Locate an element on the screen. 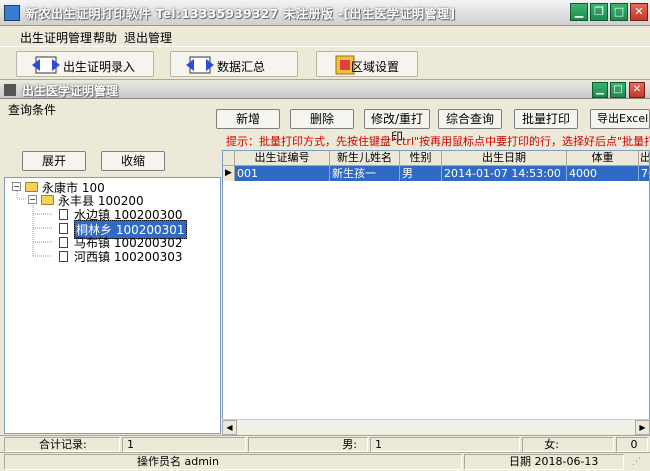 The width and height of the screenshot is (650, 471). horizontal-scrollbar: ◀ ▶ is located at coordinates (436, 427).